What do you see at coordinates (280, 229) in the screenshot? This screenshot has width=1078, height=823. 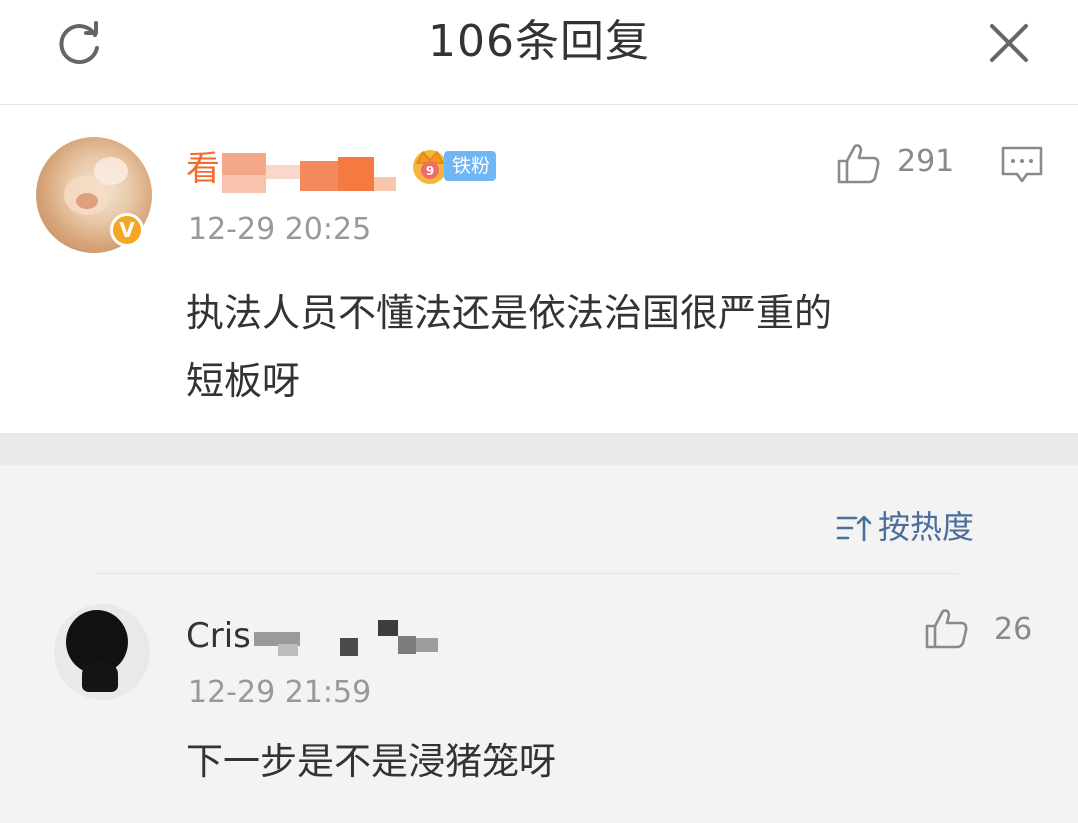 I see `comment-timestamp: 12-29 20:25` at bounding box center [280, 229].